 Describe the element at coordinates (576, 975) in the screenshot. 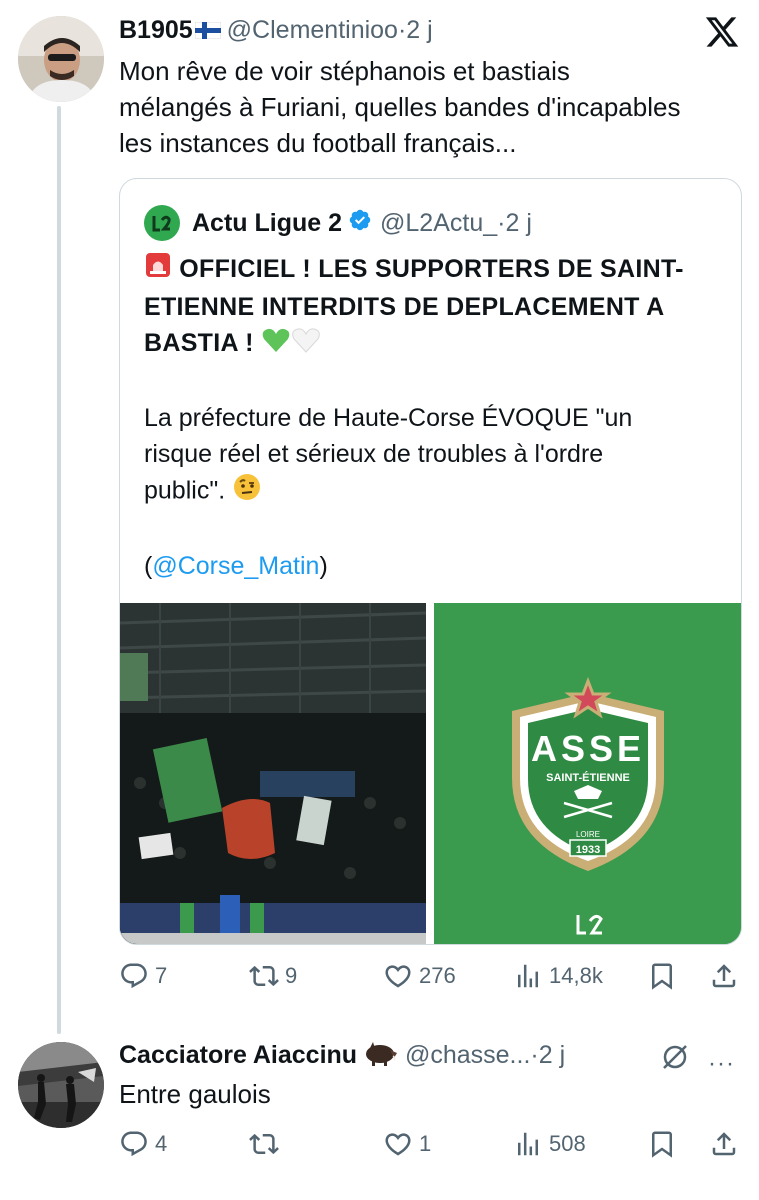

I see `views-count: 14,8k` at that location.